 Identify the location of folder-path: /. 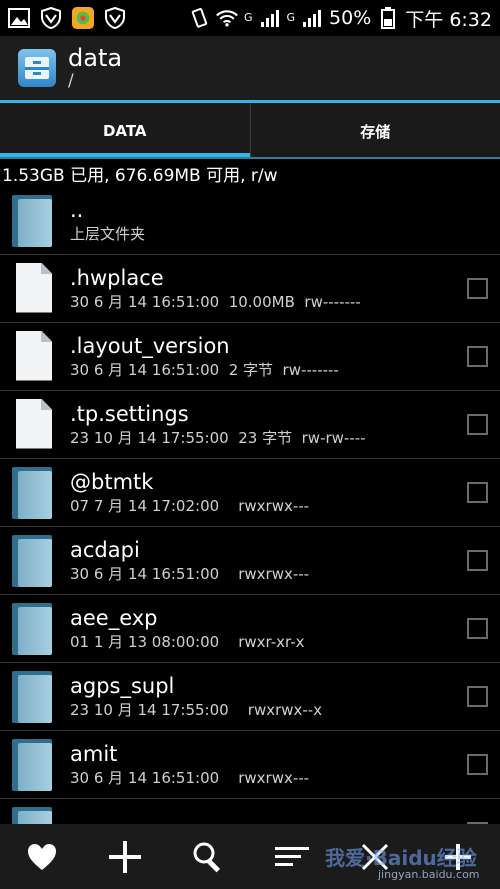
(71, 81).